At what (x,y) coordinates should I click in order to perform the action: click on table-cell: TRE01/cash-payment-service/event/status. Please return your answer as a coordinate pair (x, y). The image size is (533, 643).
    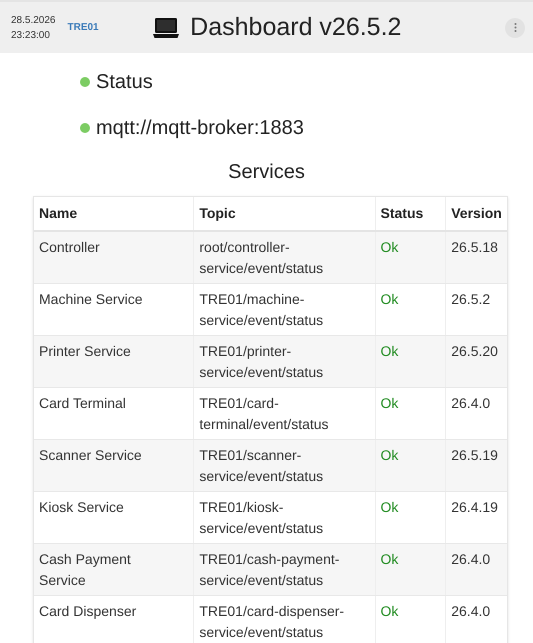
    Looking at the image, I should click on (284, 569).